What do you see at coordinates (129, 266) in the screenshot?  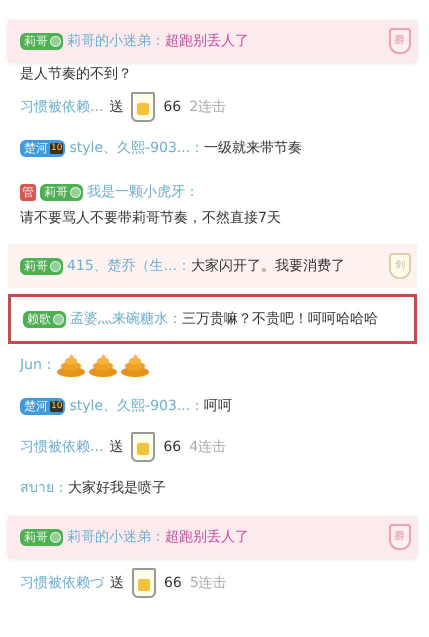 I see `username: 415、楚乔（生...：` at bounding box center [129, 266].